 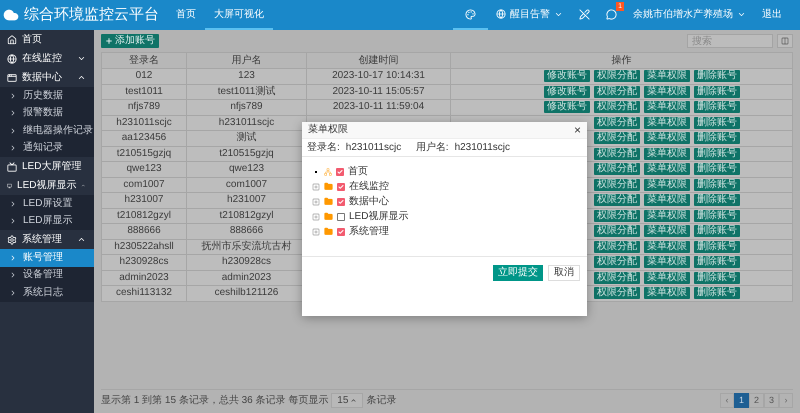 What do you see at coordinates (347, 400) in the screenshot?
I see `page-size-select: 15` at bounding box center [347, 400].